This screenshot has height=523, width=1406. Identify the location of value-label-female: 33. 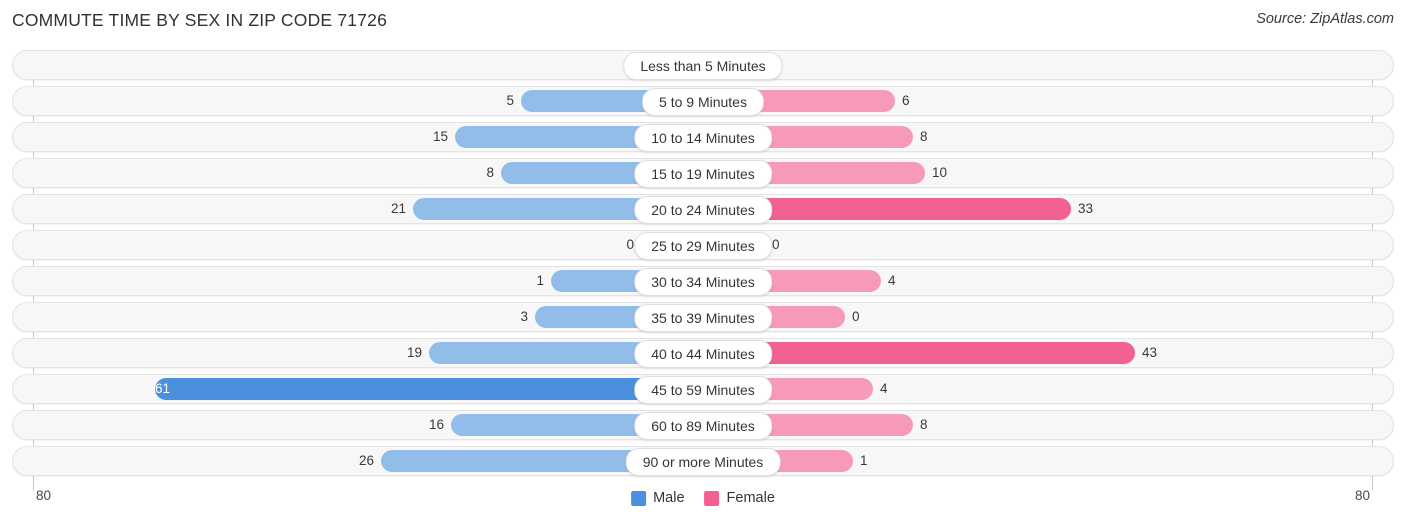
(1086, 208).